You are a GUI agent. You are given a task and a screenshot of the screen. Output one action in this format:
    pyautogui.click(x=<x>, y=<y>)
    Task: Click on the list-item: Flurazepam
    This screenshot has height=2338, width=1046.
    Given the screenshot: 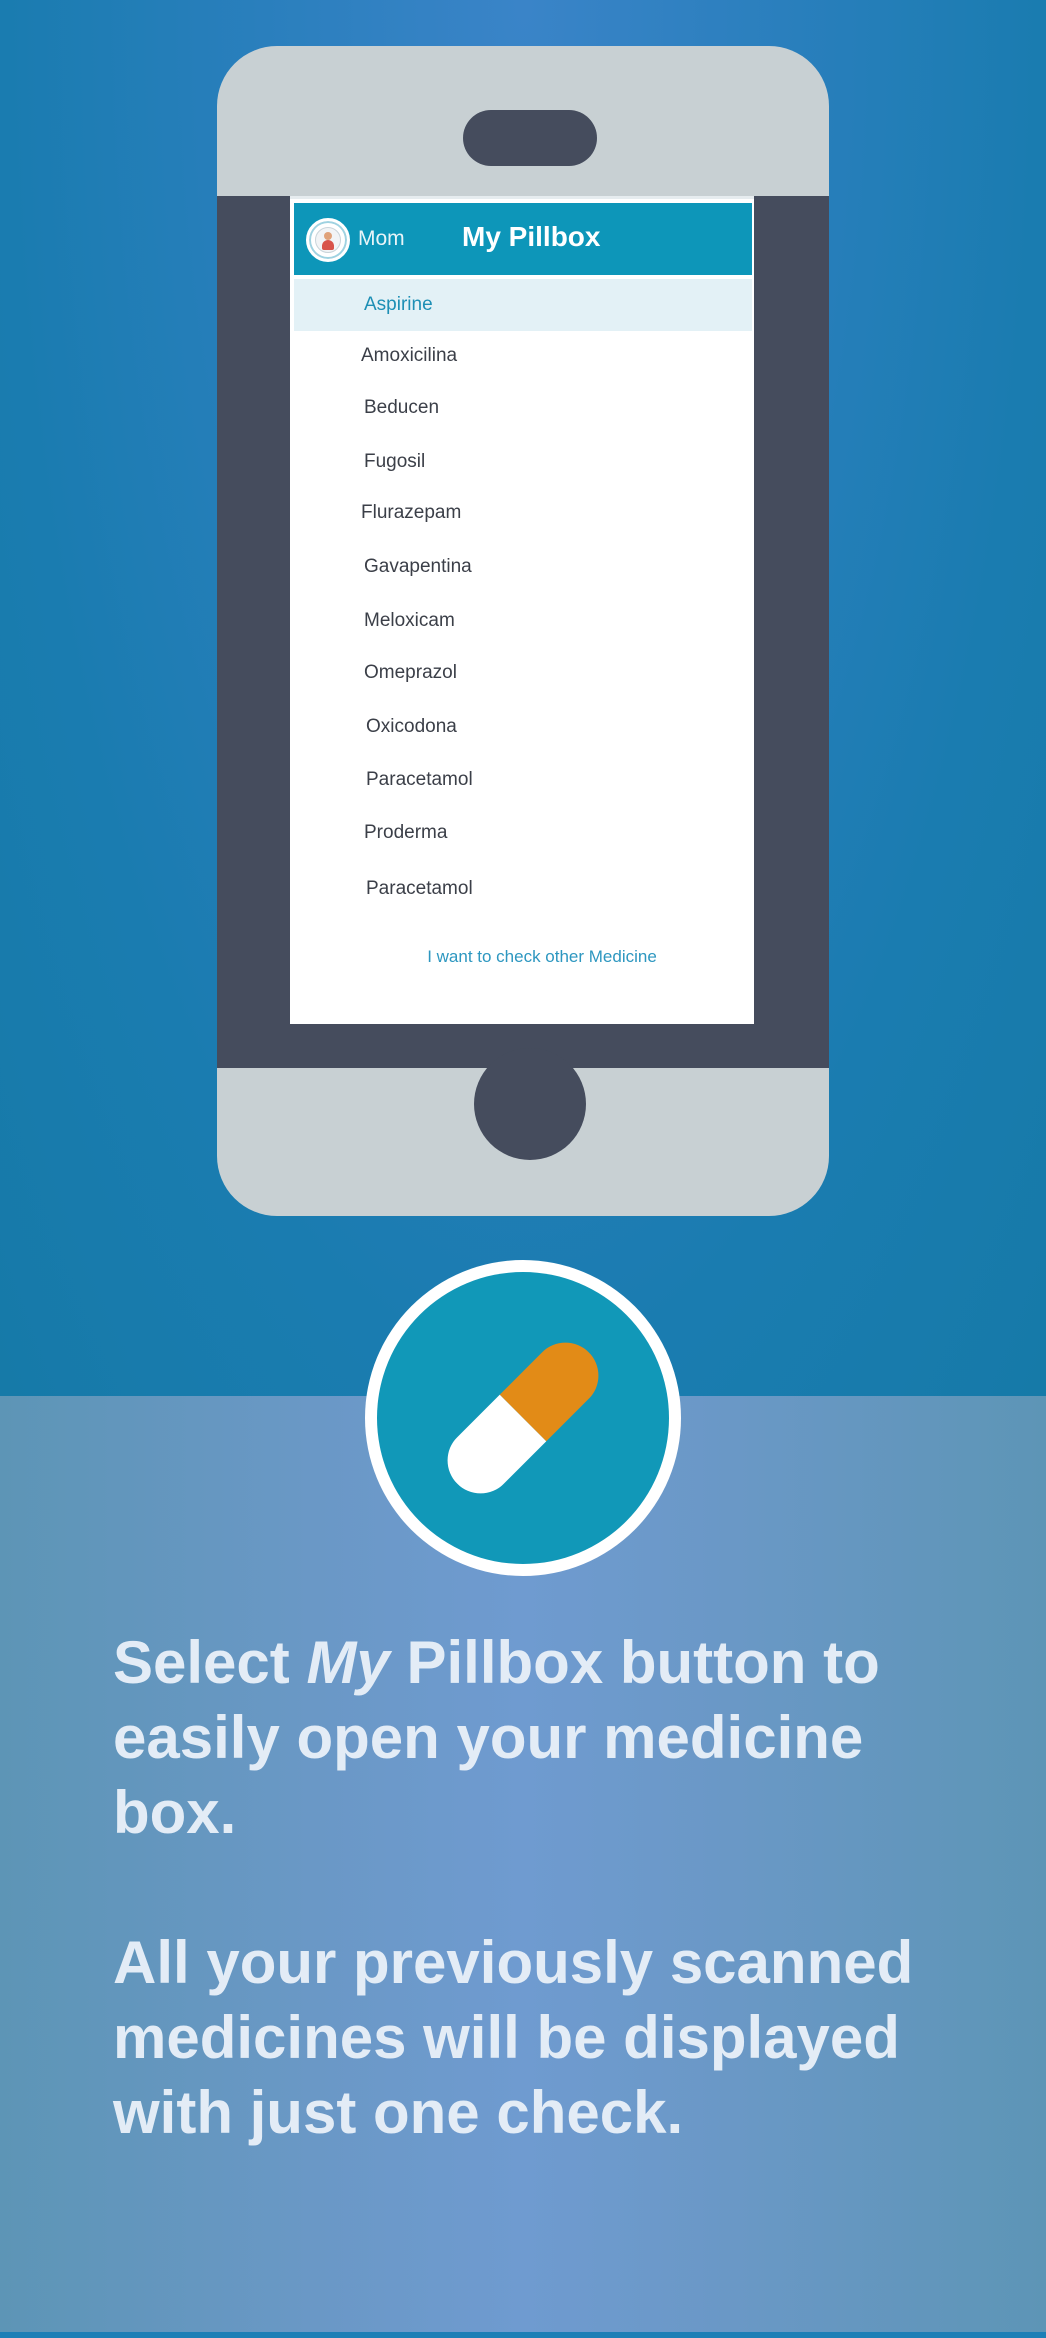 What is the action you would take?
    pyautogui.click(x=523, y=513)
    